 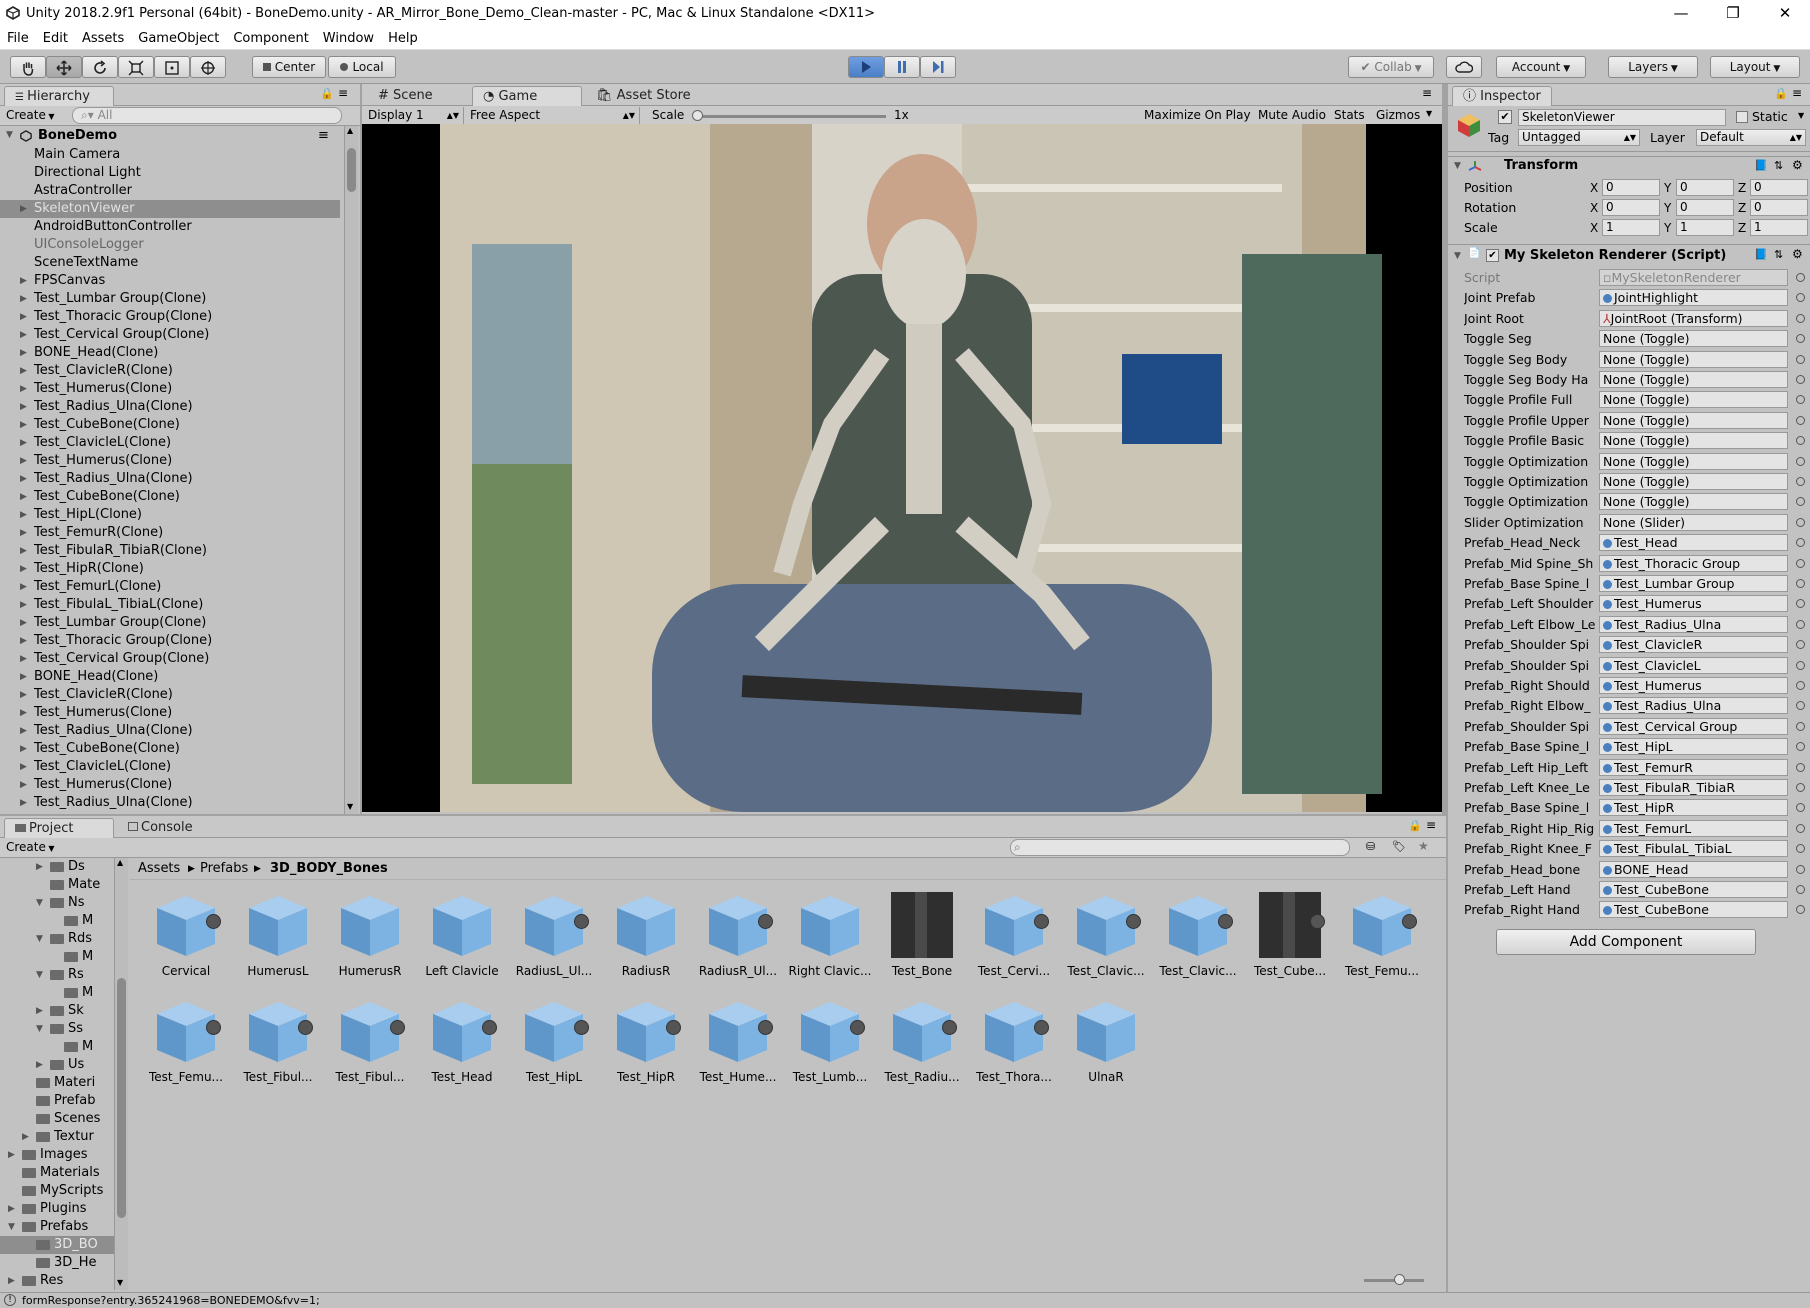 What do you see at coordinates (418, 96) in the screenshot?
I see `tab-scene: # Scene` at bounding box center [418, 96].